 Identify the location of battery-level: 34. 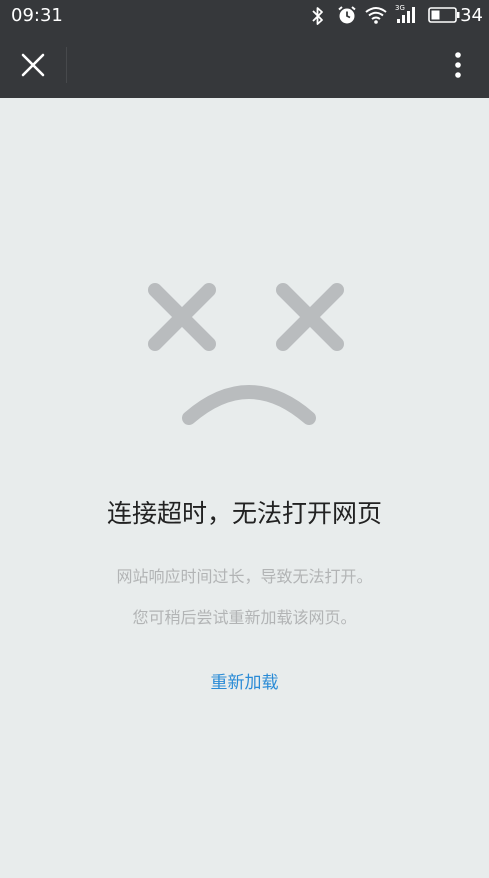
(471, 15).